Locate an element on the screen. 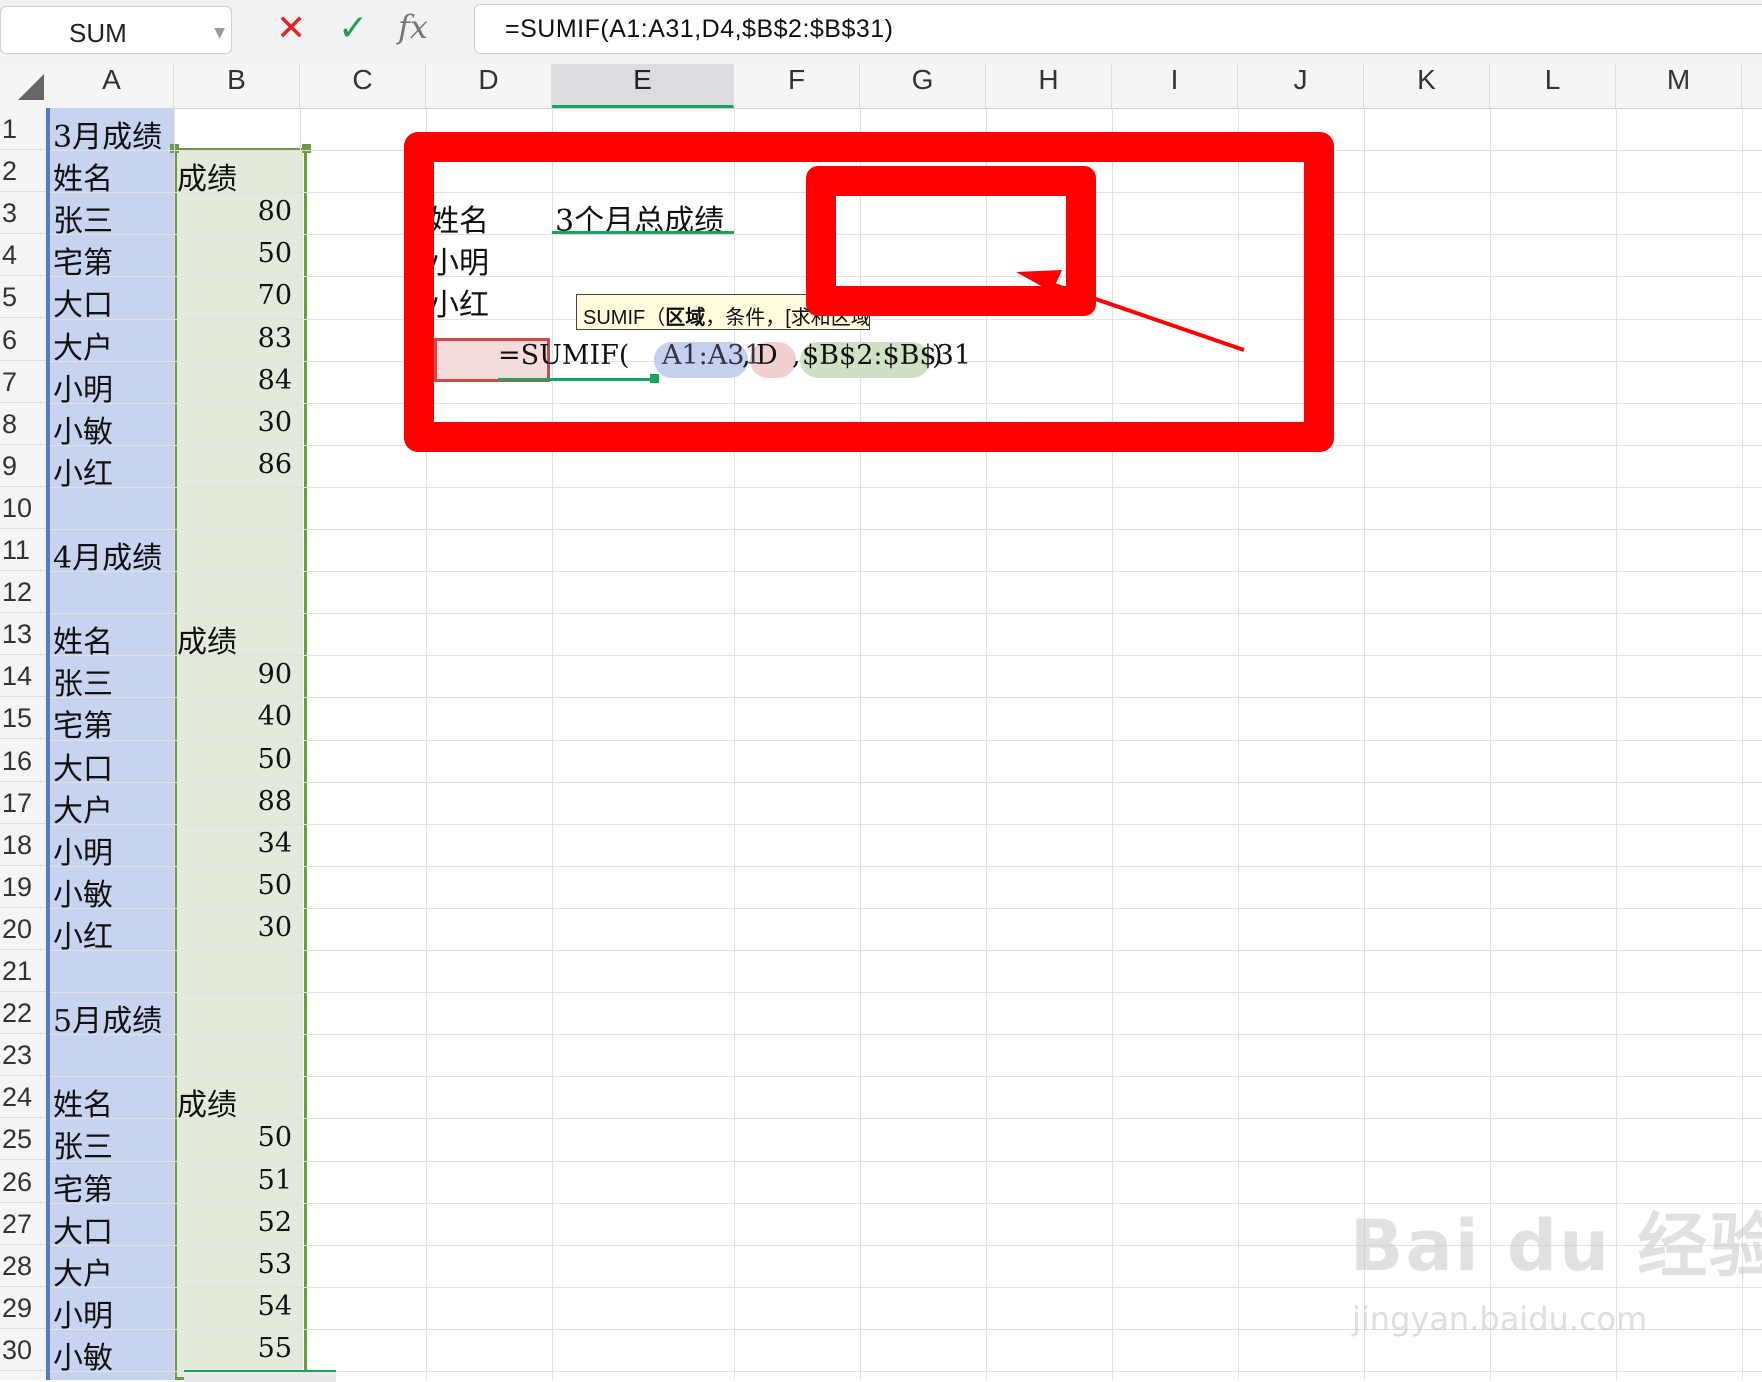  row-header-24: 24 is located at coordinates (25, 1097).